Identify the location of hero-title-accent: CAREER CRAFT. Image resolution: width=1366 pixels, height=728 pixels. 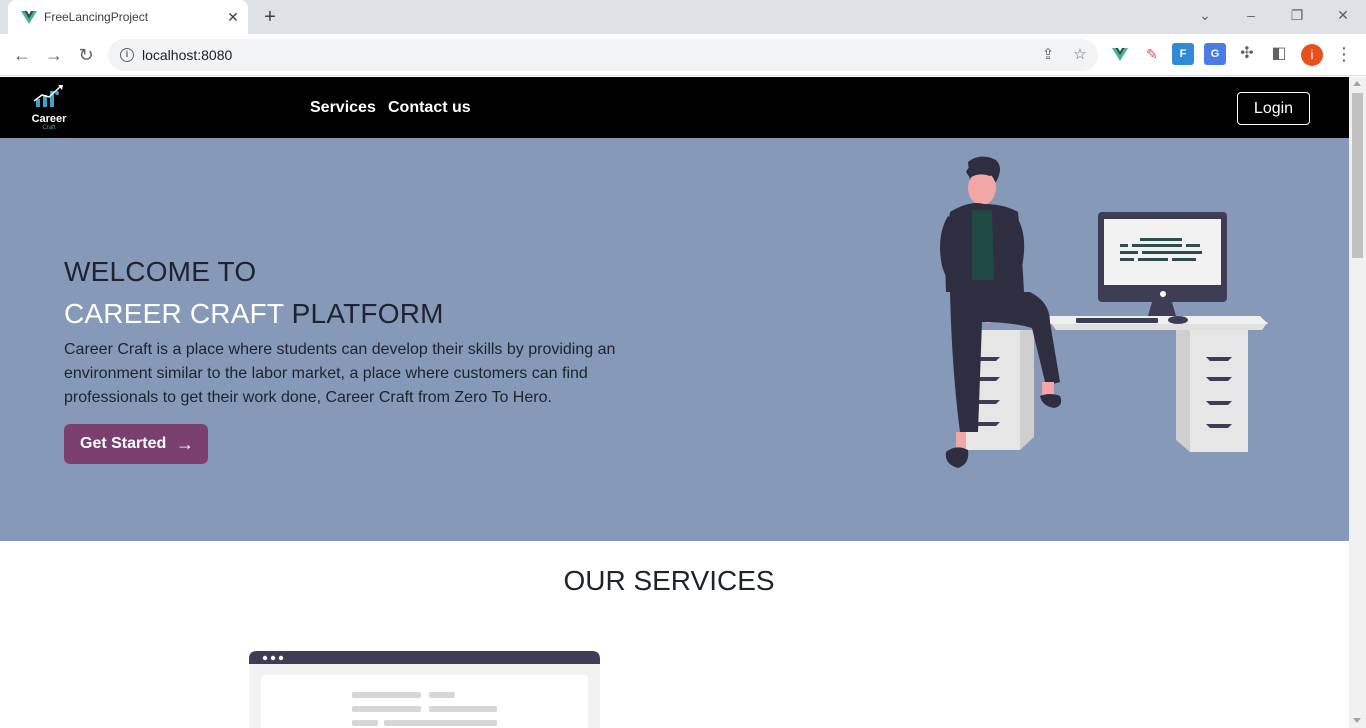
(174, 313).